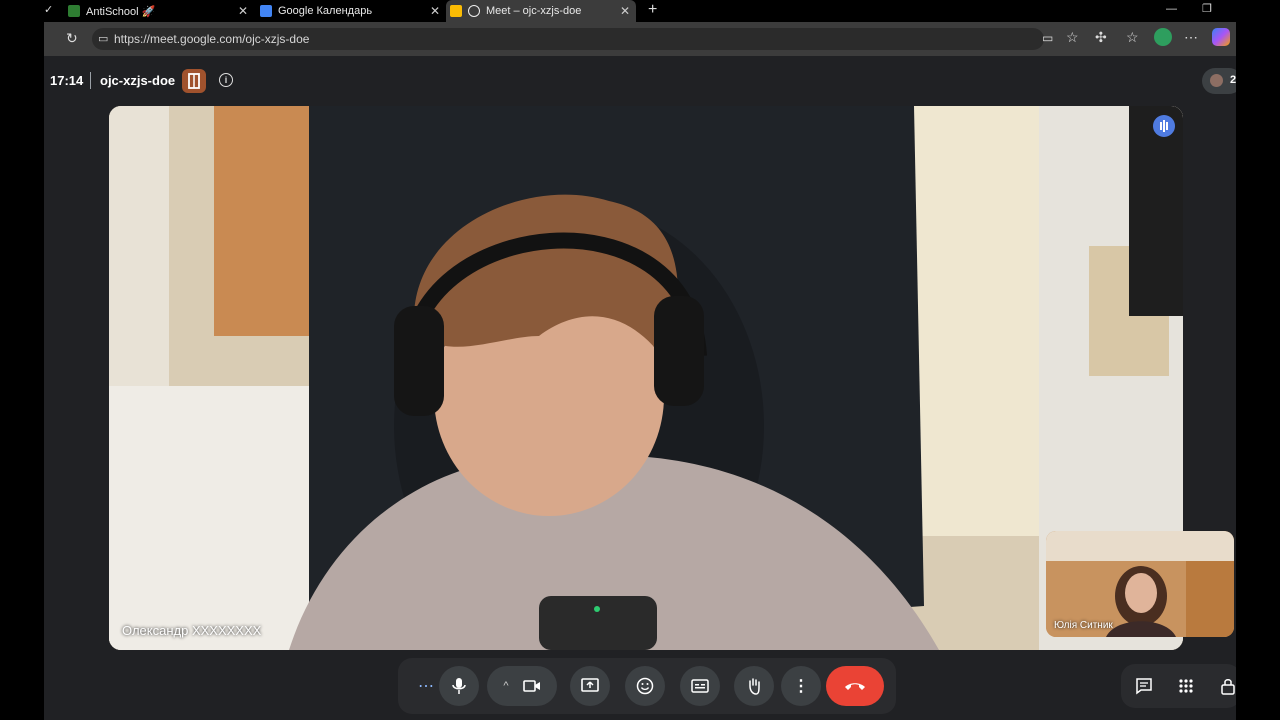  I want to click on participant-name: Олександр ХХХХХХХХ, so click(192, 630).